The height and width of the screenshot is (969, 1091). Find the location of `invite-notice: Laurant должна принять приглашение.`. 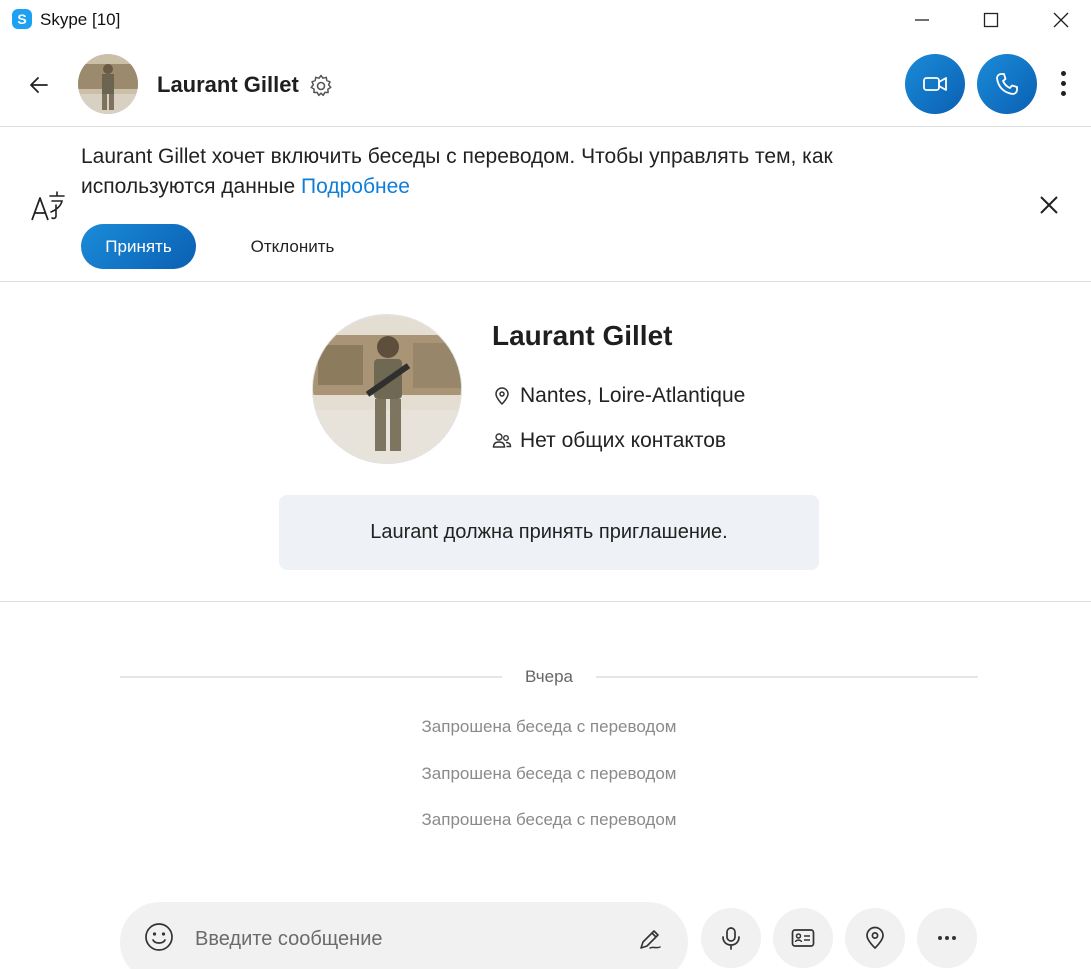

invite-notice: Laurant должна принять приглашение. is located at coordinates (549, 532).